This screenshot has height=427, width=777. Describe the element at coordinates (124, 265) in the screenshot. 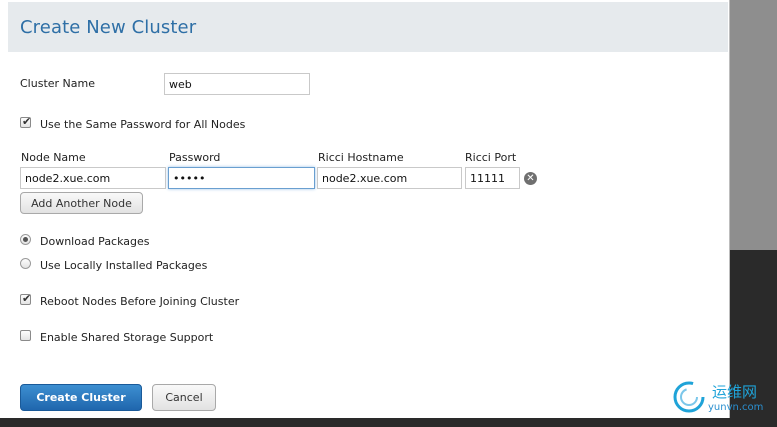

I see `local-packages-label: Use Locally Installed Packages` at that location.